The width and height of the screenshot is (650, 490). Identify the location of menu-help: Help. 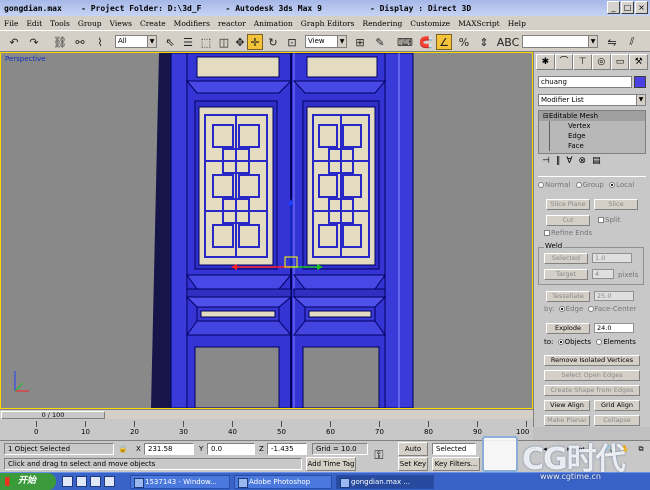
(517, 23).